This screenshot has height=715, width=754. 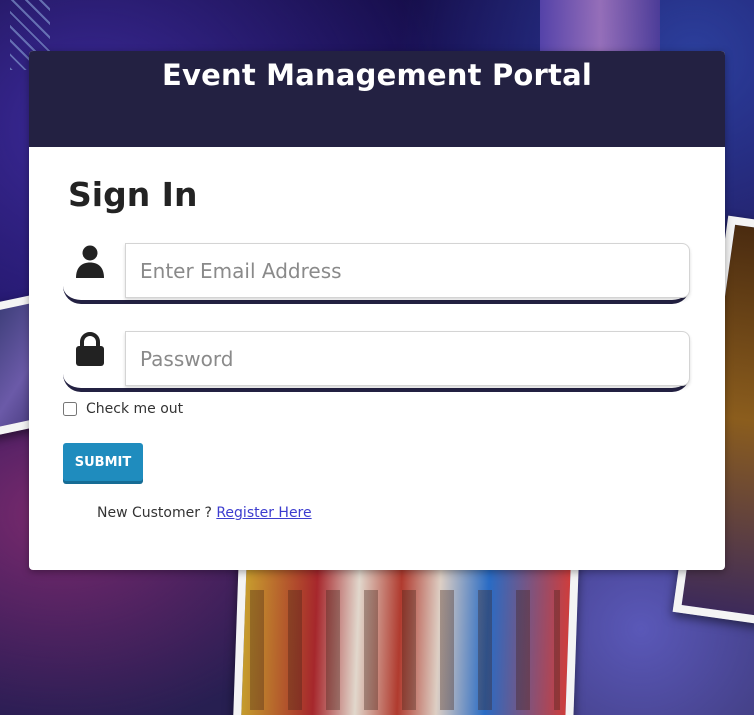 I want to click on register-prompt: New Customer ?, so click(x=154, y=513).